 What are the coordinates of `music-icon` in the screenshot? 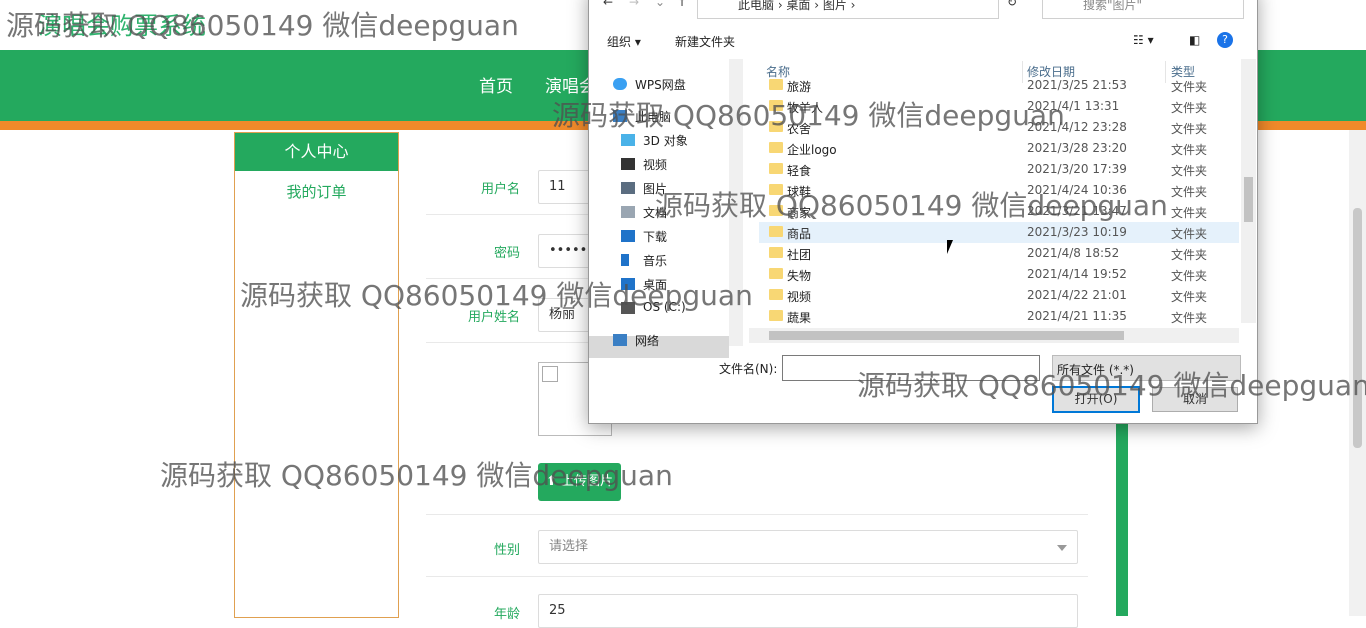 It's located at (625, 260).